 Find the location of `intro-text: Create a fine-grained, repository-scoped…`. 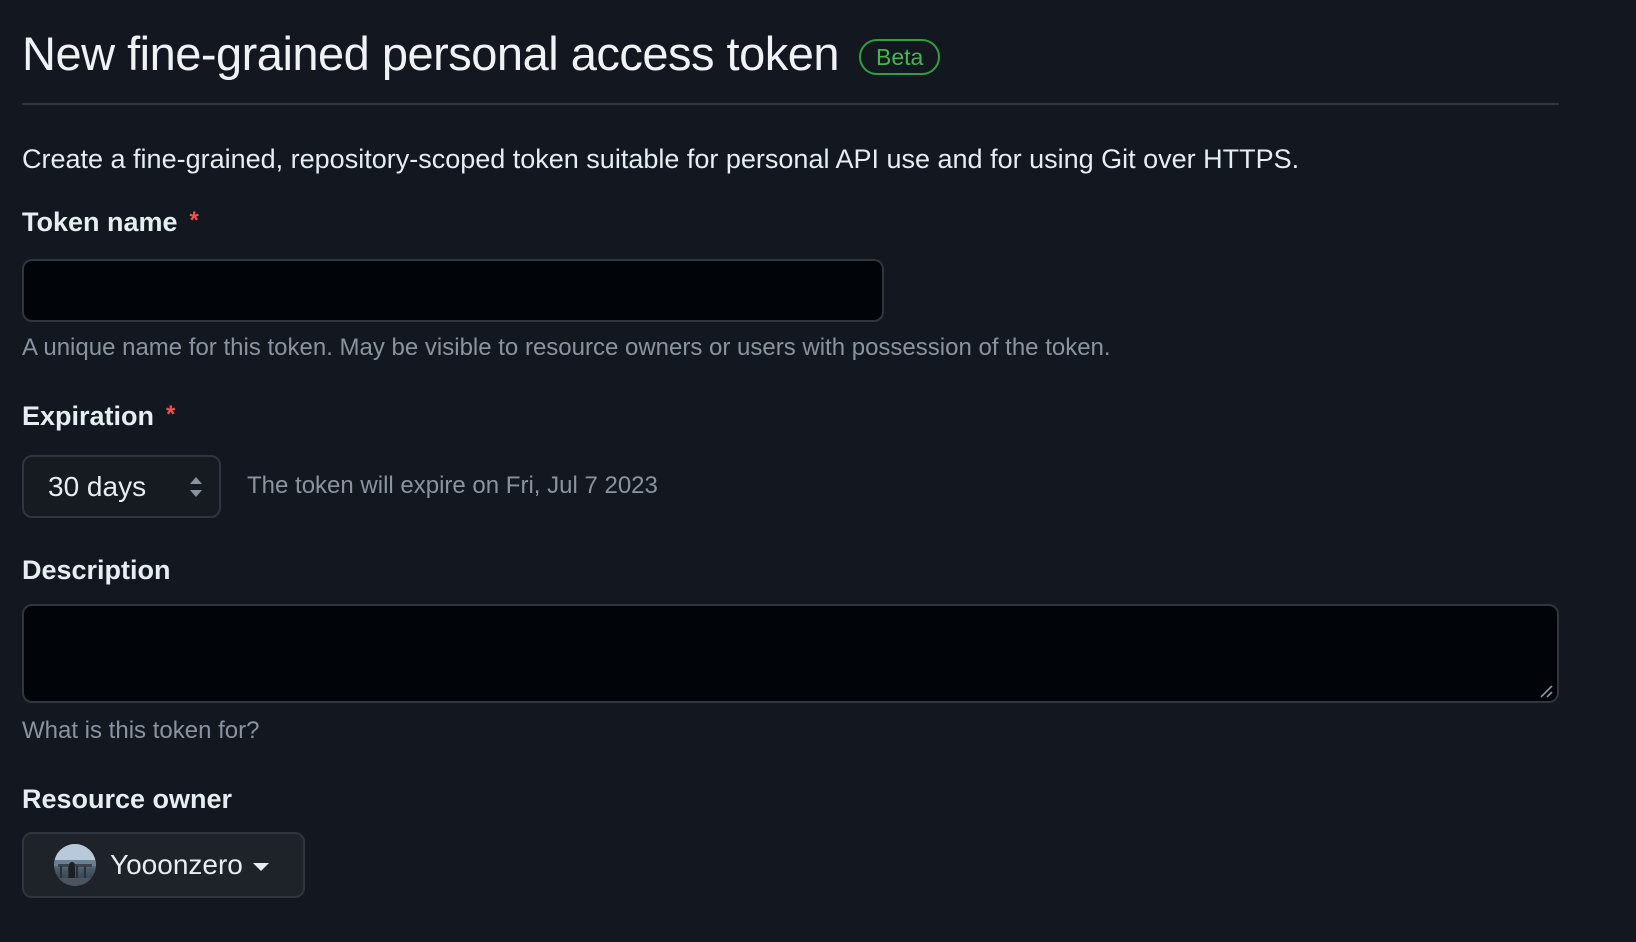

intro-text: Create a fine-grained, repository-scoped… is located at coordinates (661, 159).